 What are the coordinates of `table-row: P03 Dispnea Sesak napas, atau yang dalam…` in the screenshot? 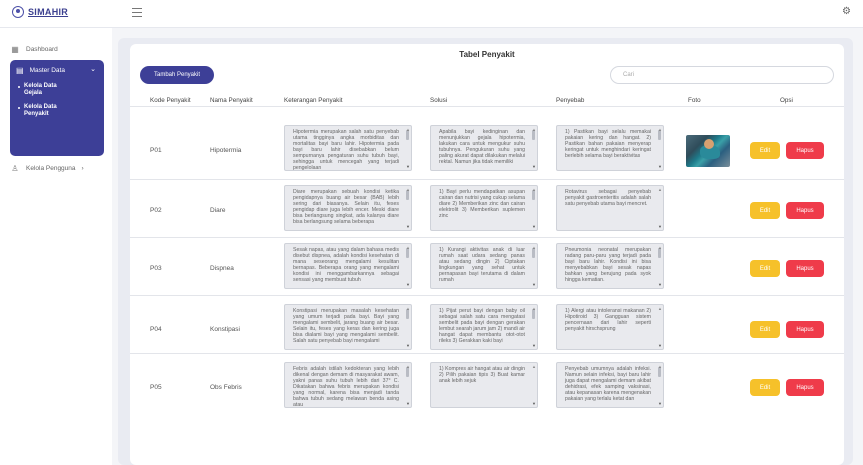 It's located at (487, 267).